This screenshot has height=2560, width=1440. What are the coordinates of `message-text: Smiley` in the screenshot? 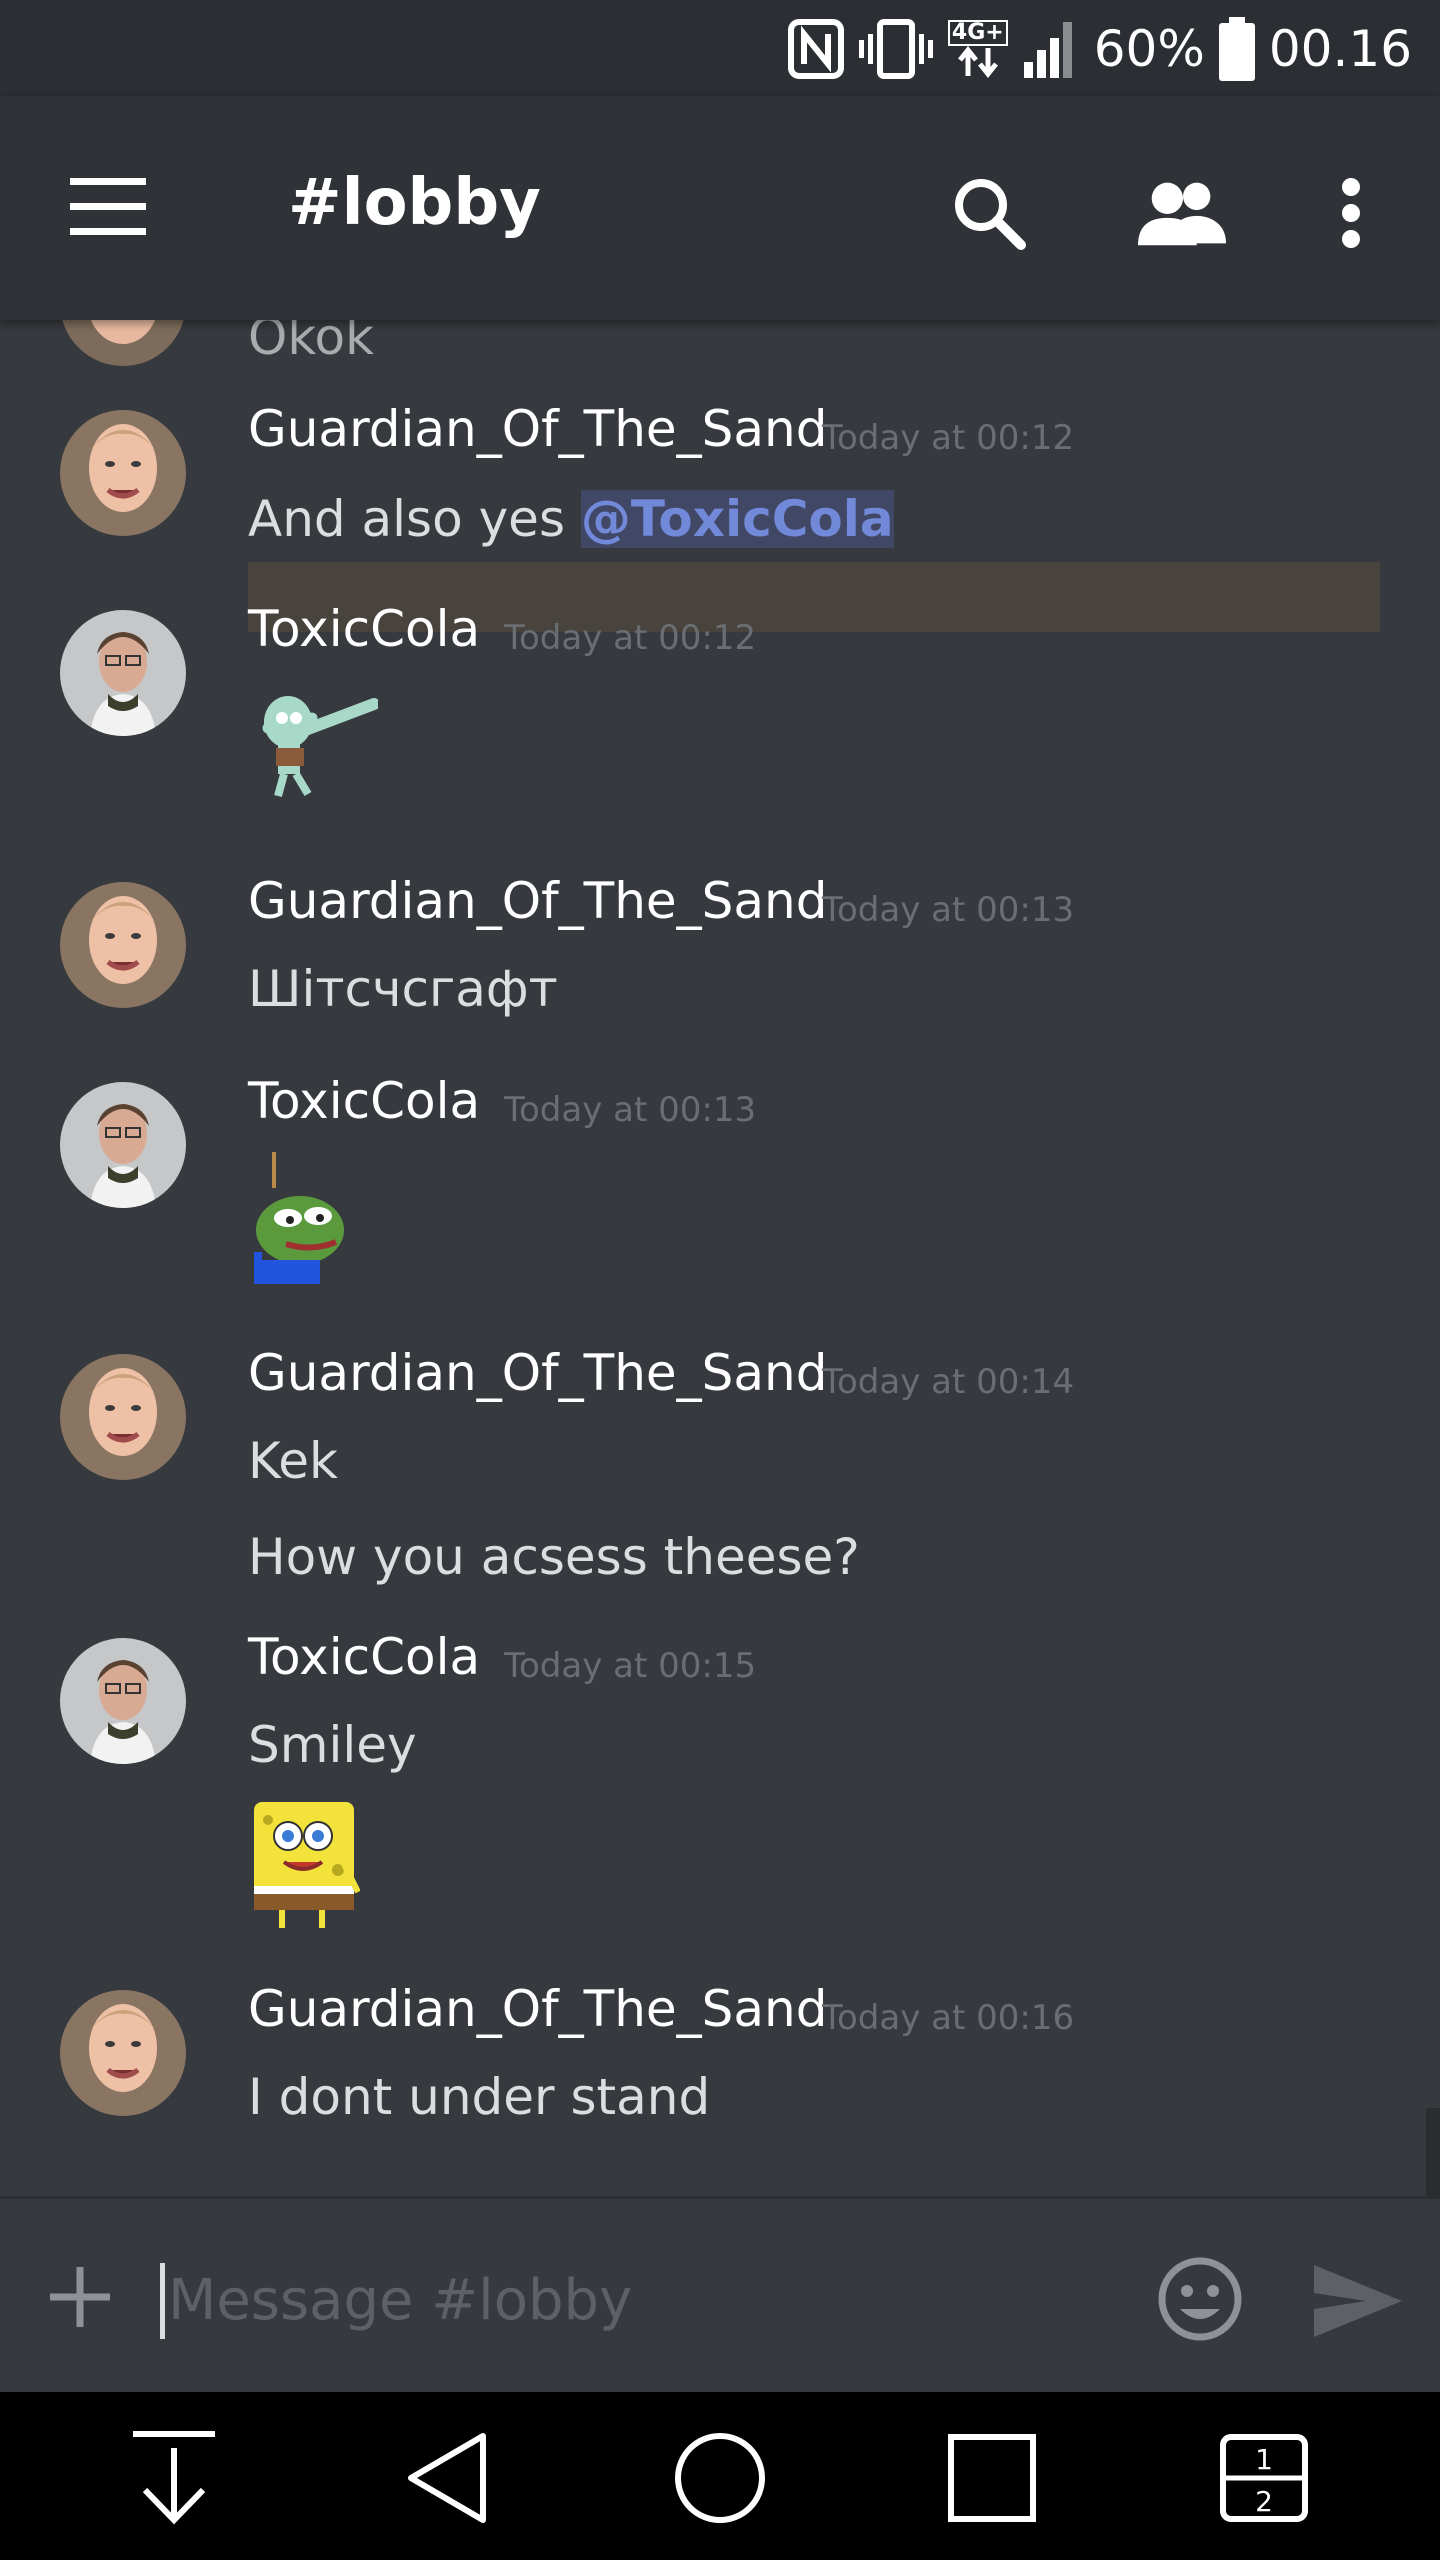 It's located at (332, 1745).